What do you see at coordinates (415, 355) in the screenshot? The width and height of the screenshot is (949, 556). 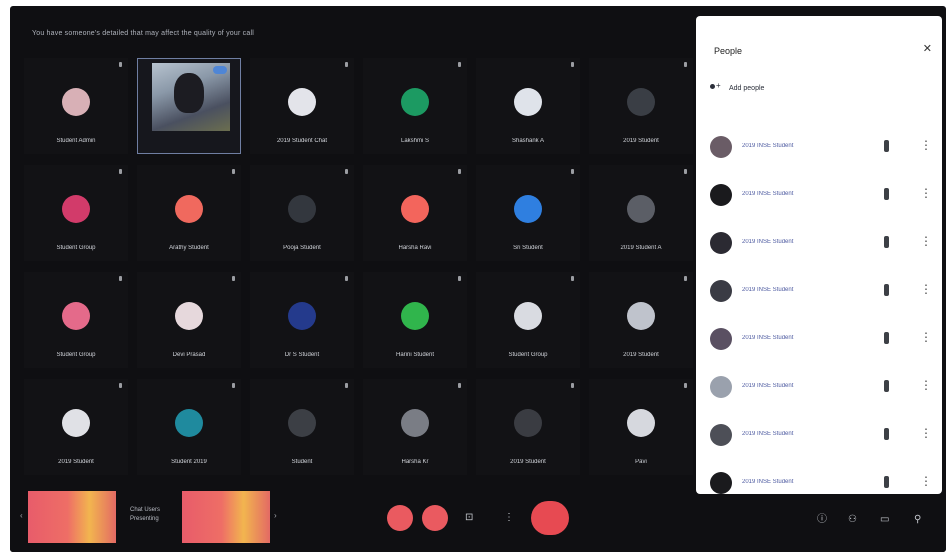 I see `participant-name: Harini Student` at bounding box center [415, 355].